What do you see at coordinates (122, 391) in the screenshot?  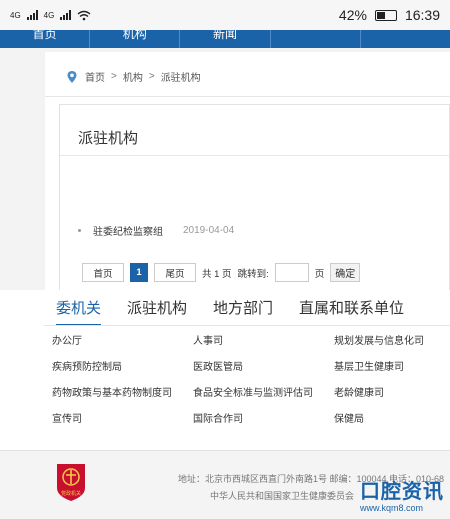 I see `dept-link: 药物政策与基本药物制度司` at bounding box center [122, 391].